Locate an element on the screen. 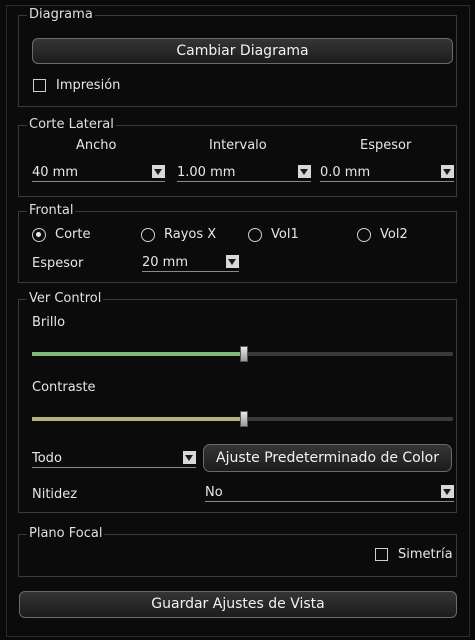  focal-plane-group: Plano Focal is located at coordinates (237, 551).